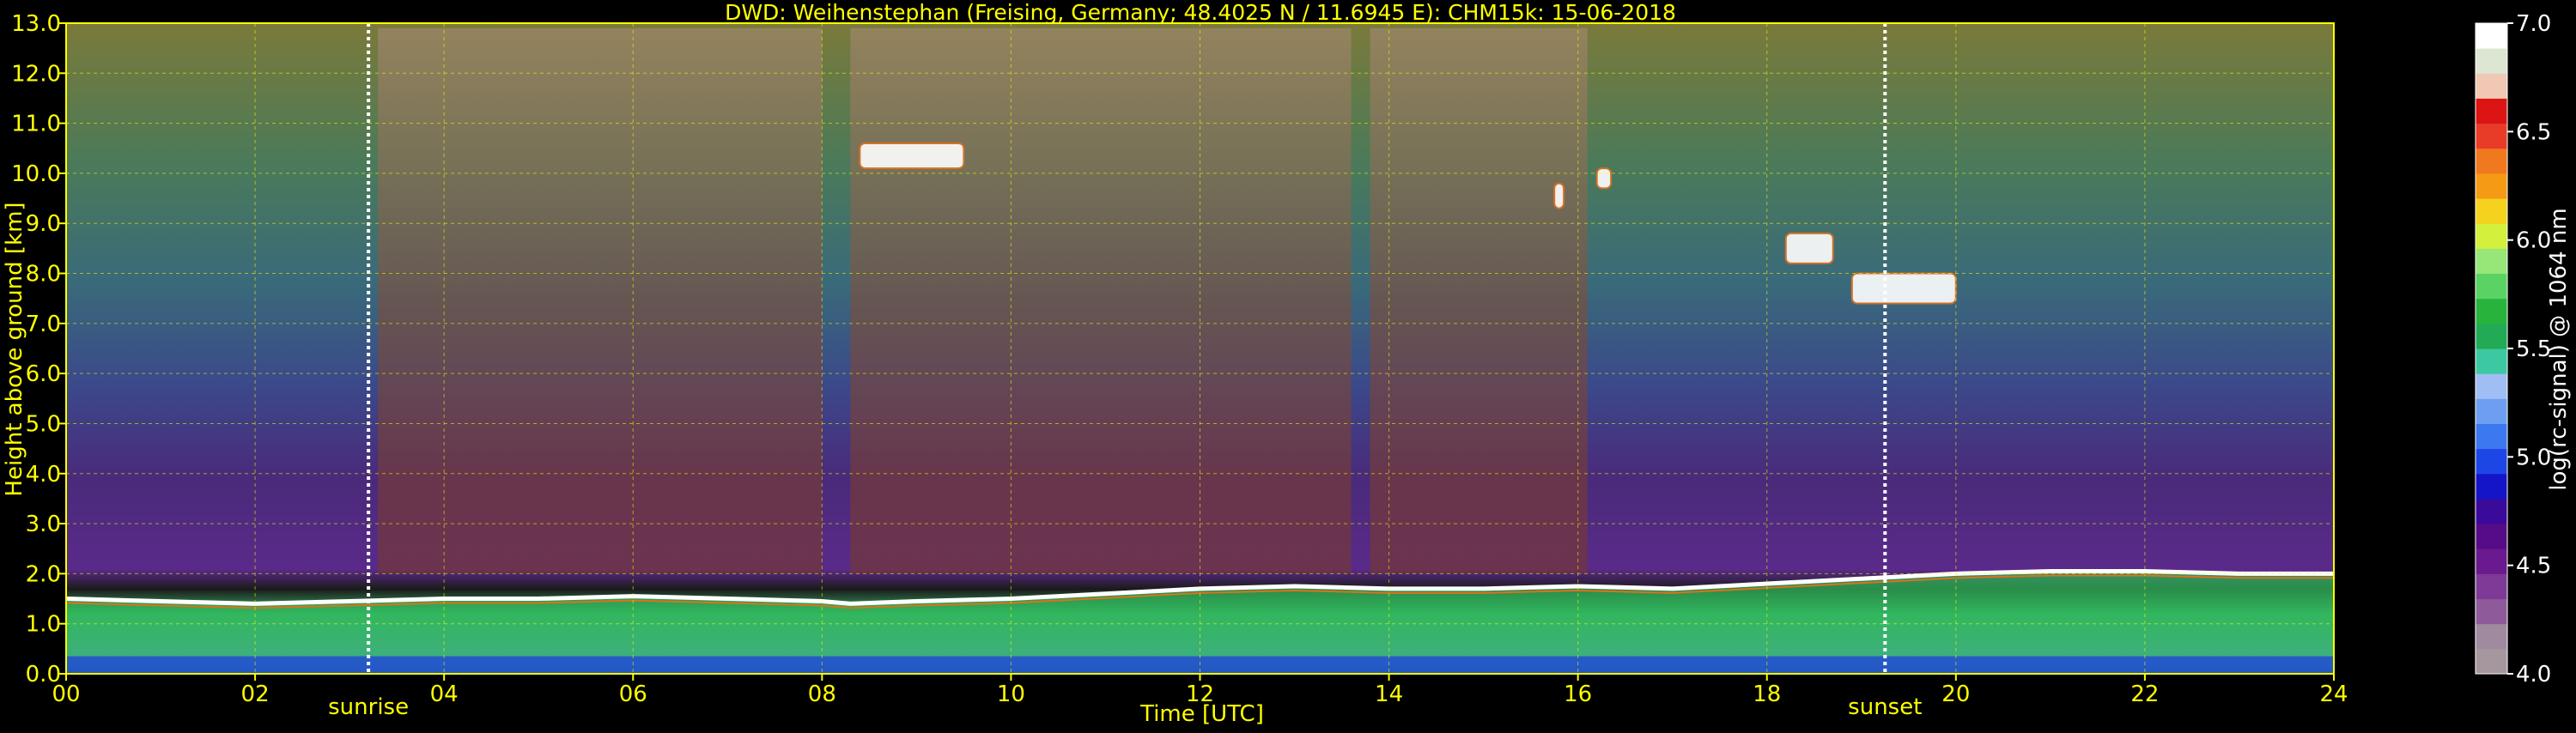 The image size is (2576, 733). I want to click on colorbar-label: log(rc-signal) @ 1064 nm, so click(2559, 349).